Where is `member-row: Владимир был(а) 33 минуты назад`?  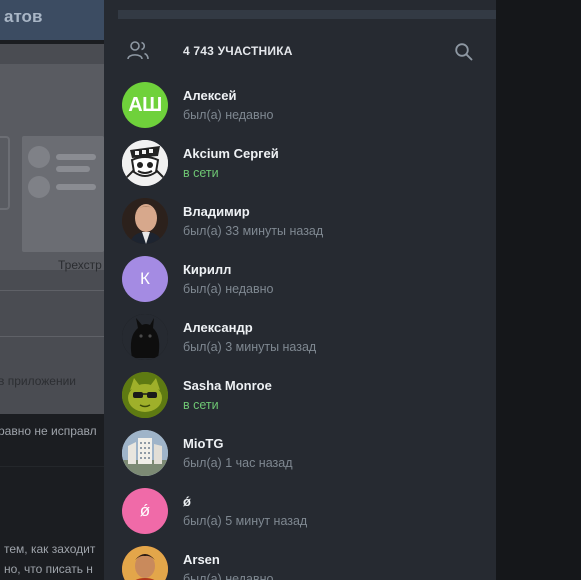
member-row: Владимир был(а) 33 минуты назад is located at coordinates (300, 227).